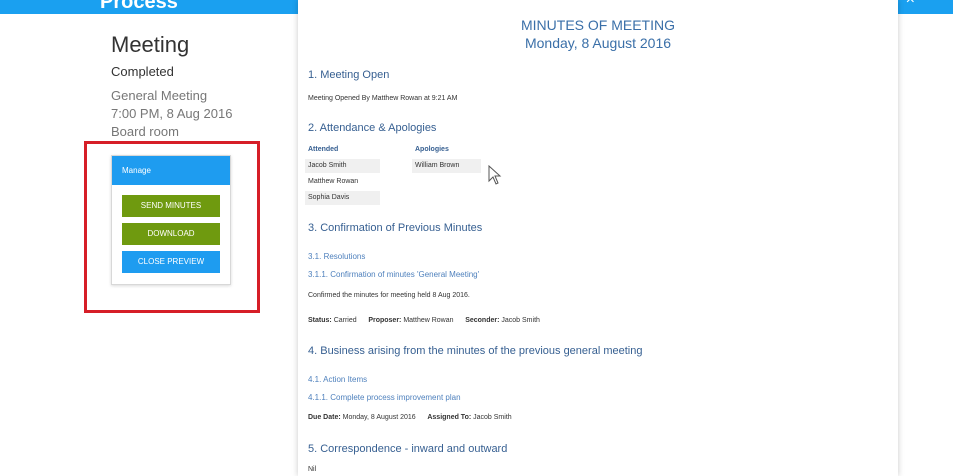  I want to click on close-preview-button: CLOSE PREVIEW, so click(171, 262).